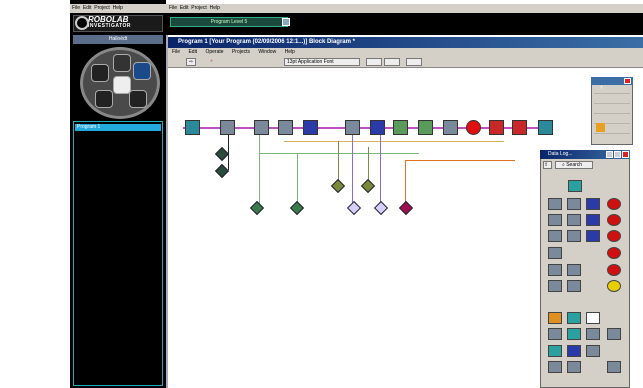 Image resolution: width=643 pixels, height=388 pixels. Describe the element at coordinates (625, 154) in the screenshot. I see `close-icon` at that location.